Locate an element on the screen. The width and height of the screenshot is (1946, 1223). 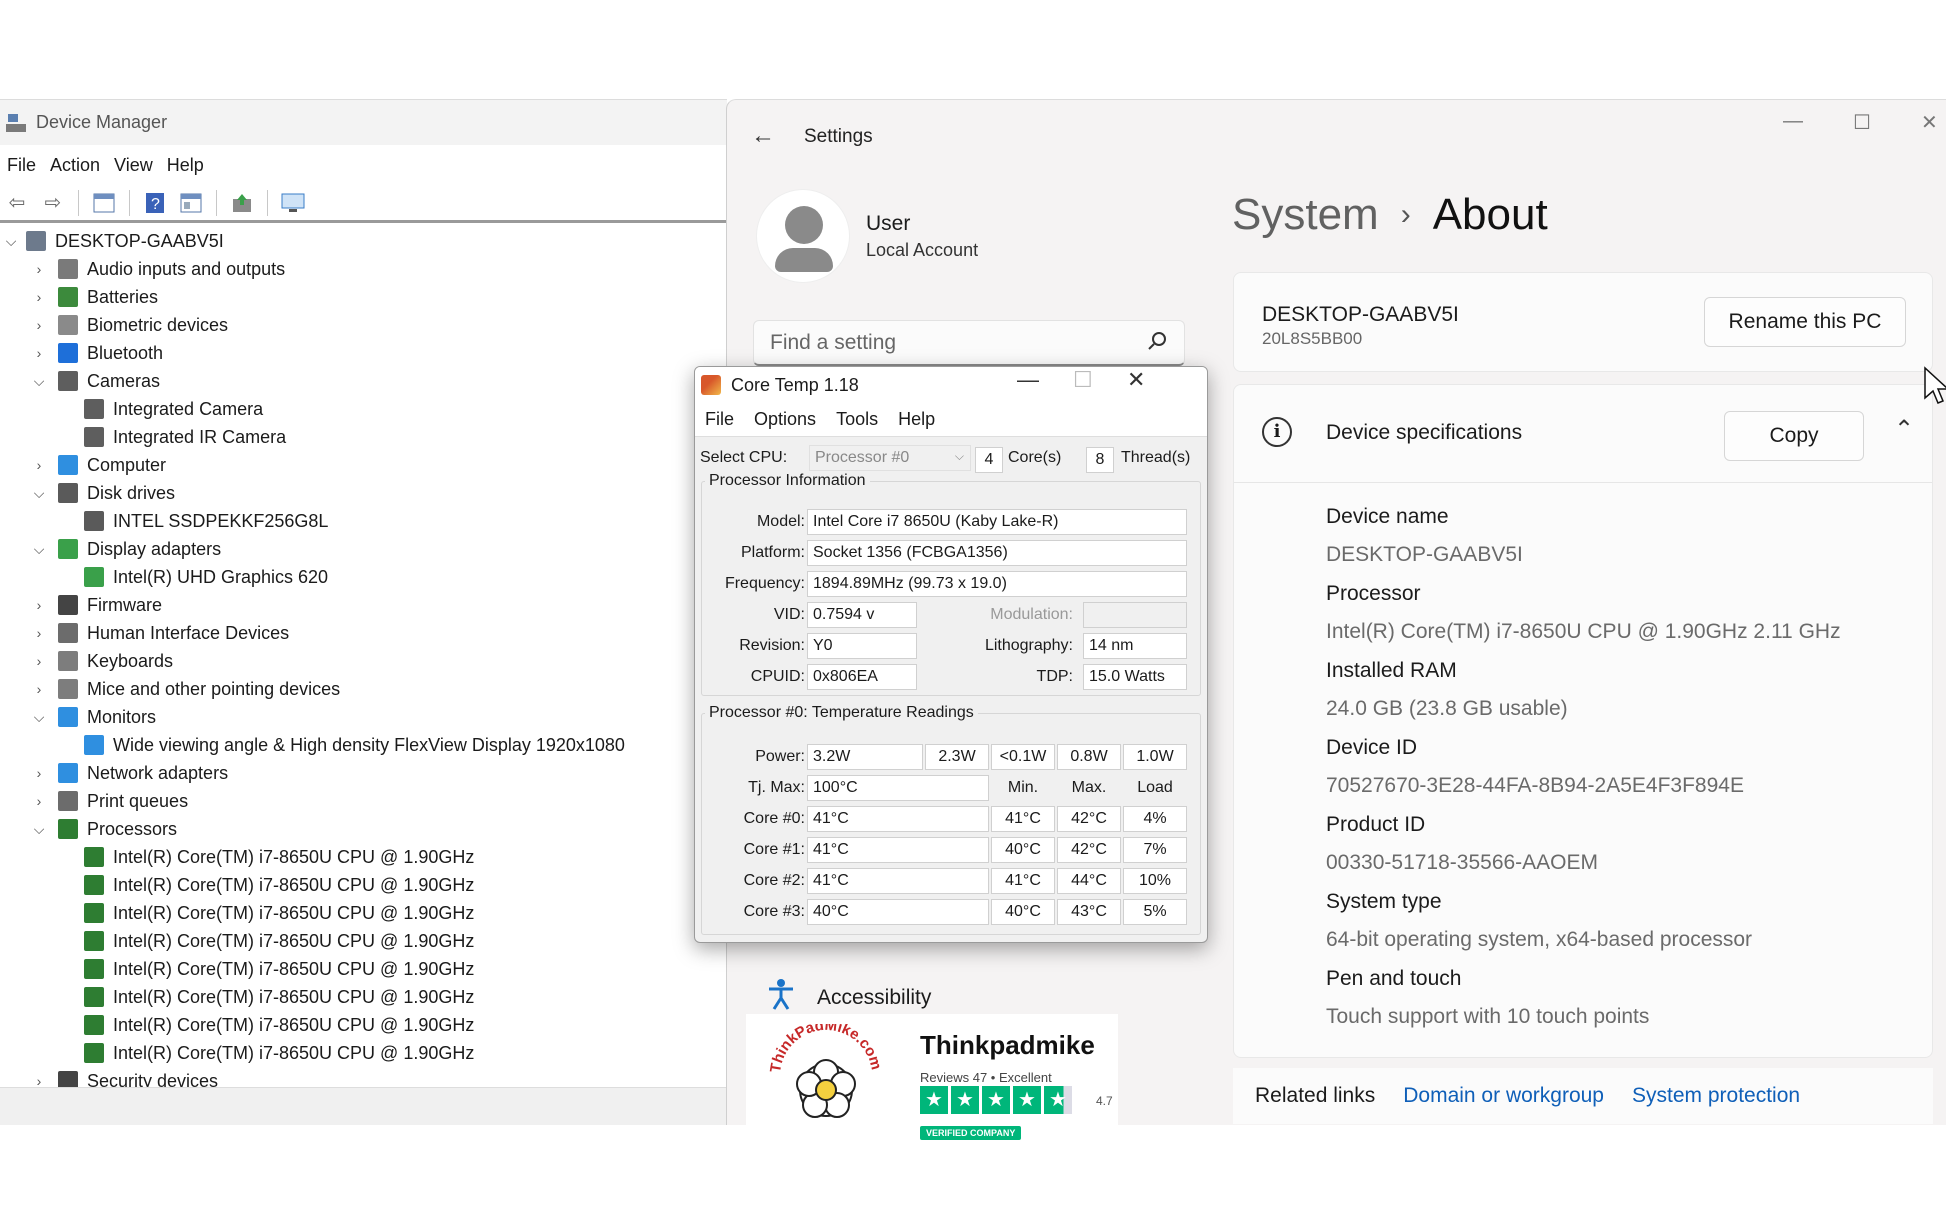
tree-item: › Biometric devices is located at coordinates (363, 325).